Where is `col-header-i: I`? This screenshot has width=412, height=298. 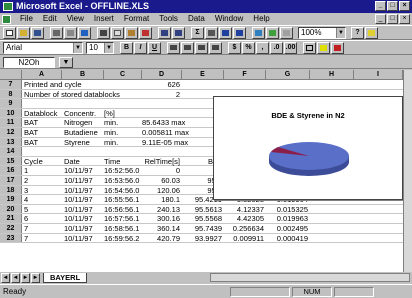
col-header-i: I is located at coordinates (378, 75).